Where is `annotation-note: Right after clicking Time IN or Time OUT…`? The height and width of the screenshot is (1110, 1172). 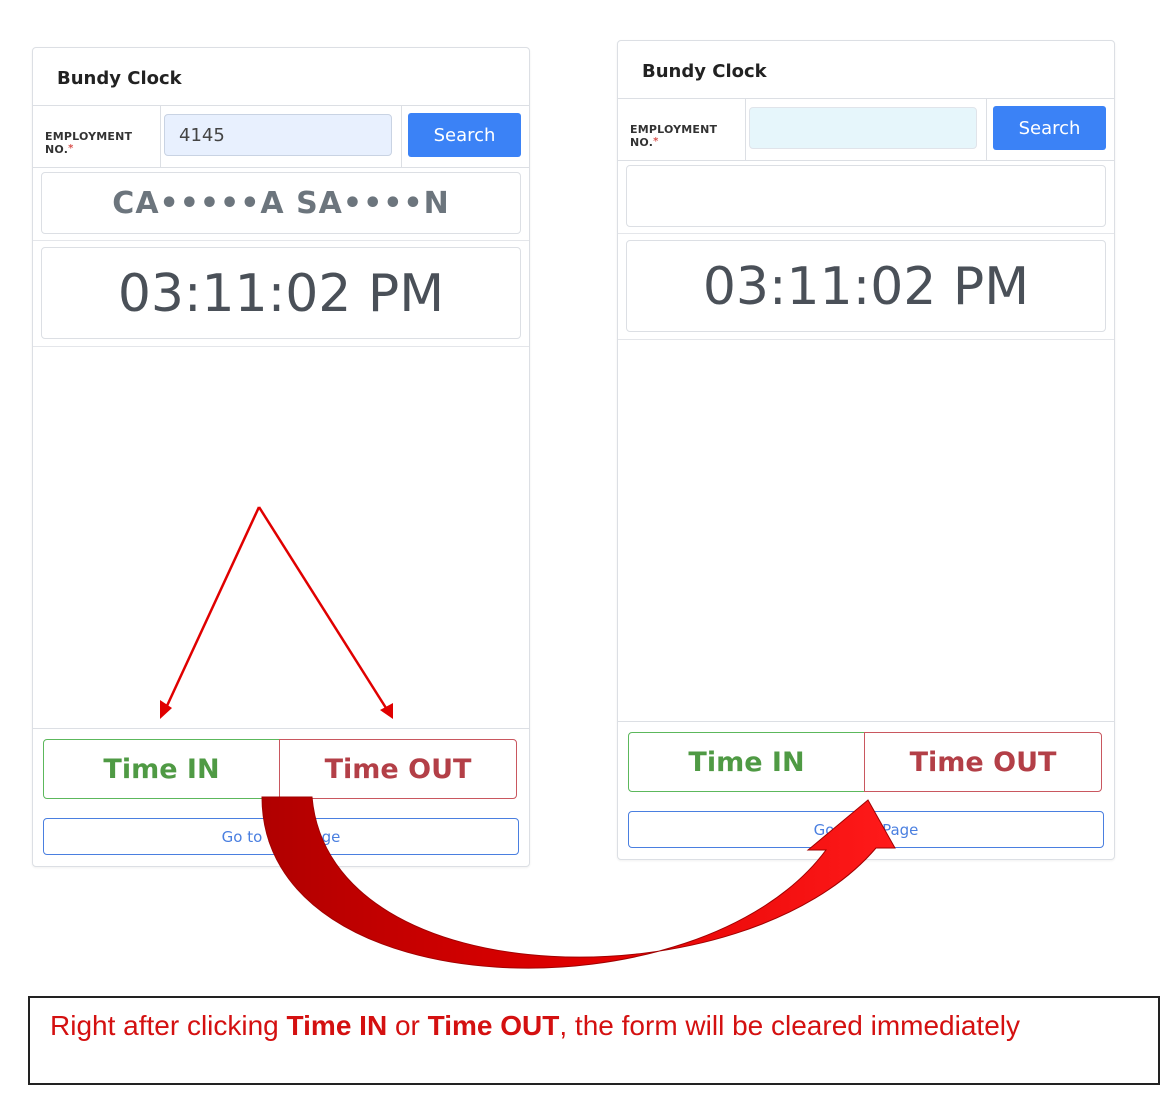
annotation-note: Right after clicking Time IN or Time OUT… is located at coordinates (594, 1040).